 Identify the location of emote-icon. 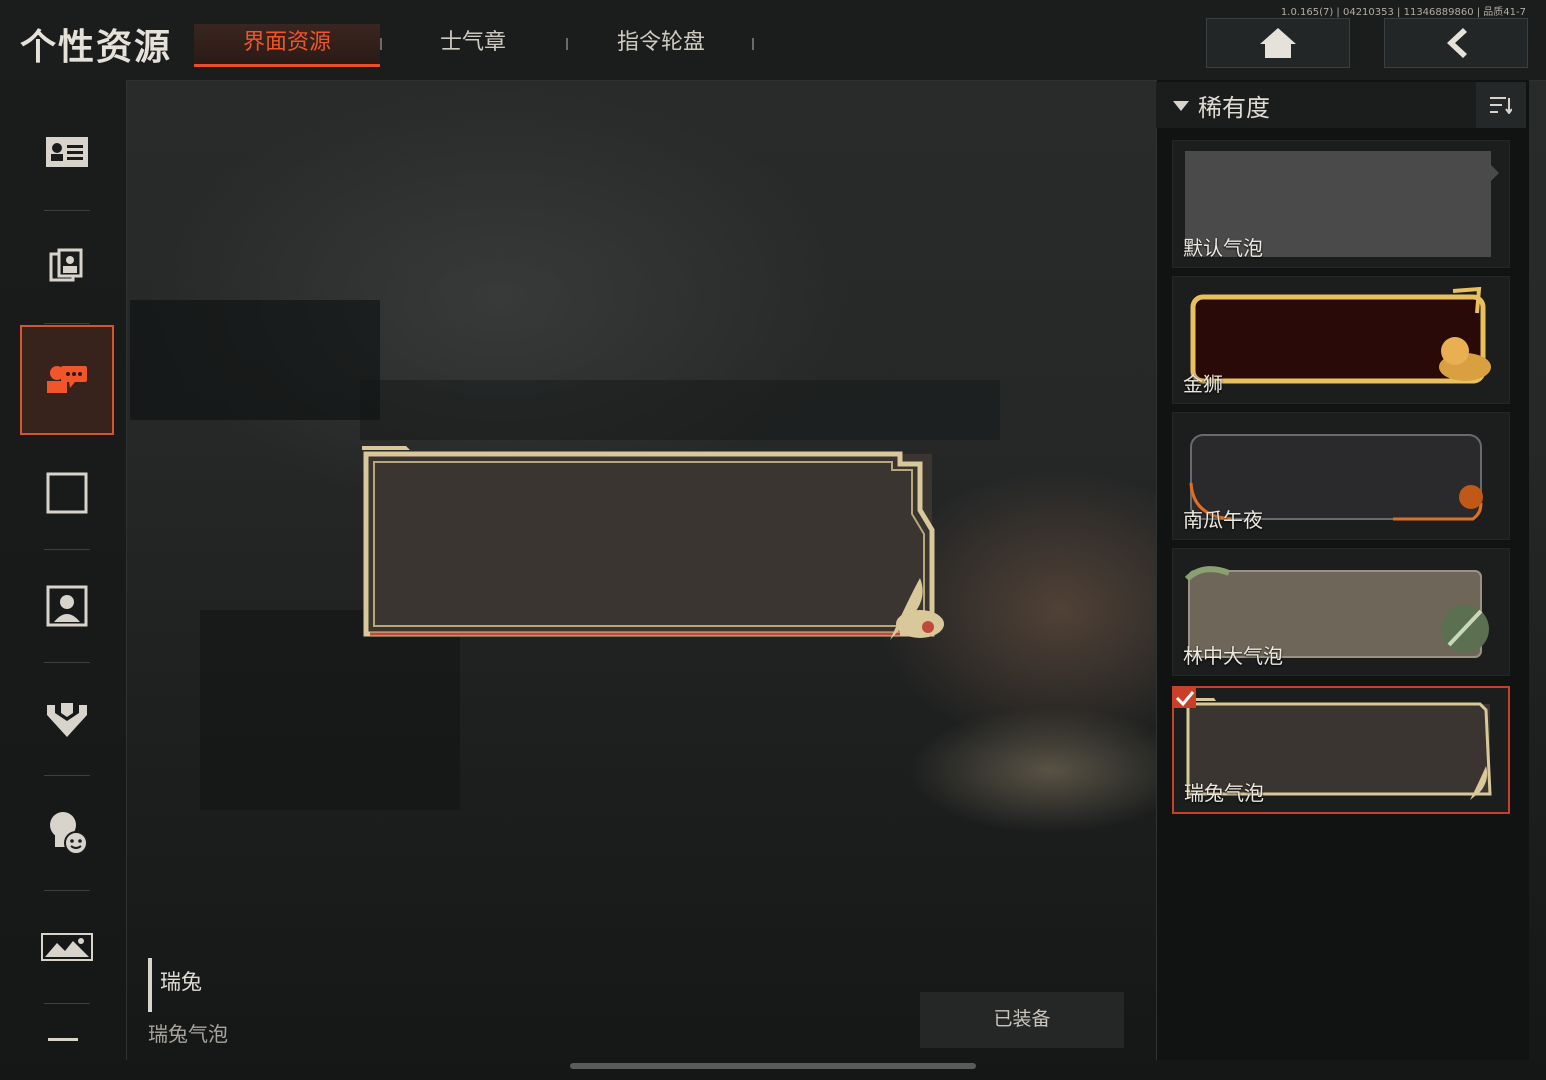
(69, 833).